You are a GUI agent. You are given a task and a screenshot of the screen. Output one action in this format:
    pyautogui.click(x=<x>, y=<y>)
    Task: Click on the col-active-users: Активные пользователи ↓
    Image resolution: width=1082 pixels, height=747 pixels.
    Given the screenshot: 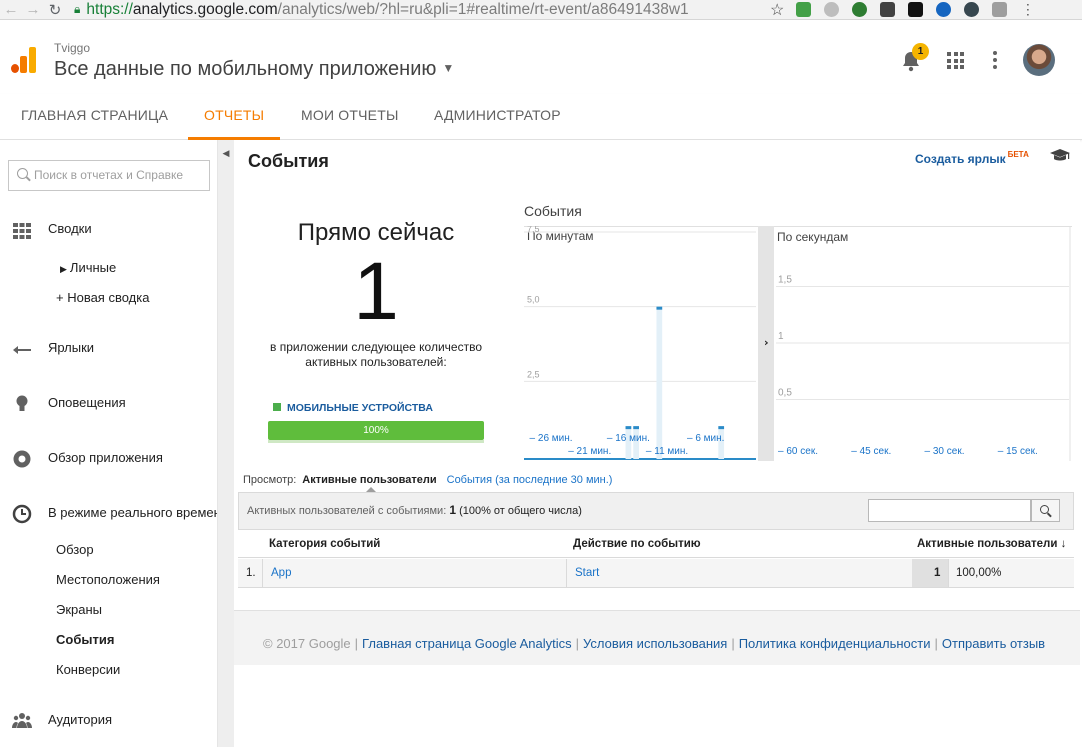 What is the action you would take?
    pyautogui.click(x=991, y=544)
    